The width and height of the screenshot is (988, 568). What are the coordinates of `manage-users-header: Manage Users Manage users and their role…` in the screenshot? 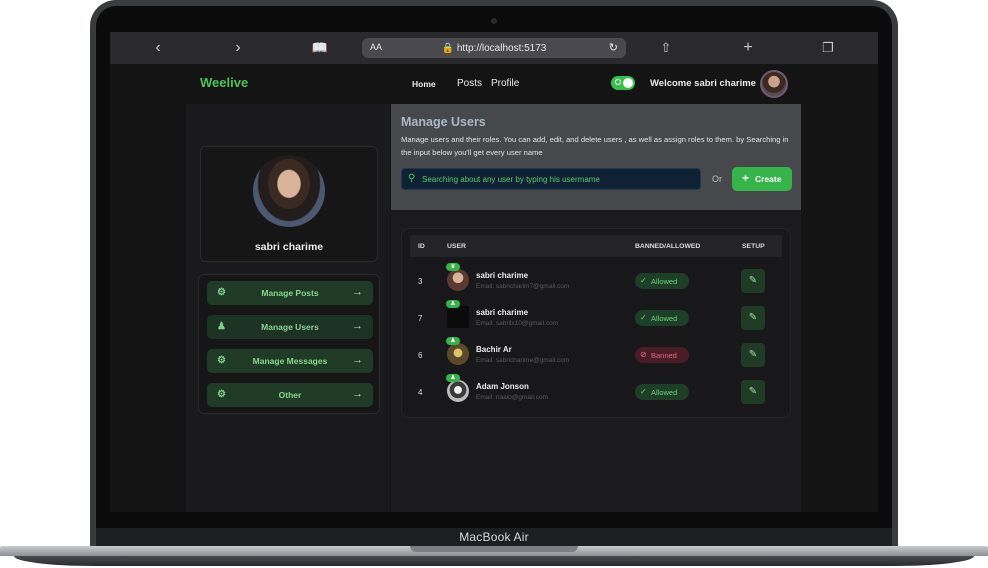 It's located at (596, 157).